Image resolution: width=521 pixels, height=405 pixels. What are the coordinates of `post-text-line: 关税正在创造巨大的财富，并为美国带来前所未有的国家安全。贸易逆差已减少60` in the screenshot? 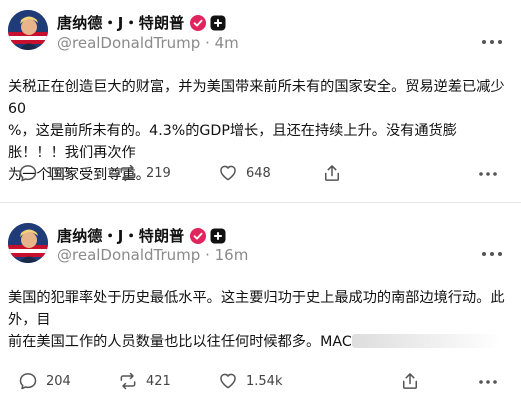 It's located at (256, 98).